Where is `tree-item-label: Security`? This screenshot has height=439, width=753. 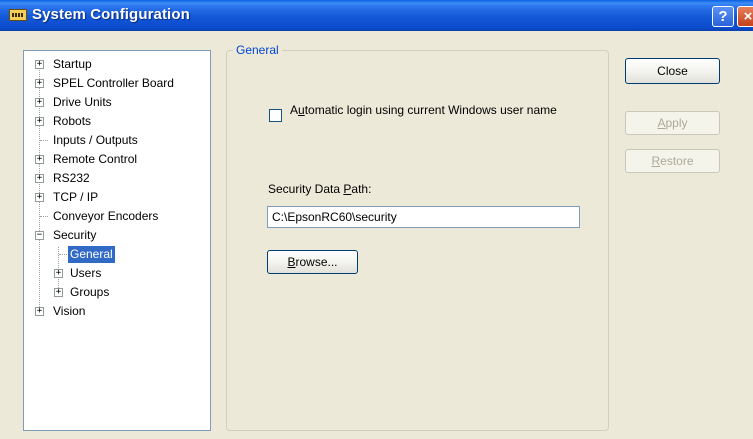 tree-item-label: Security is located at coordinates (75, 235).